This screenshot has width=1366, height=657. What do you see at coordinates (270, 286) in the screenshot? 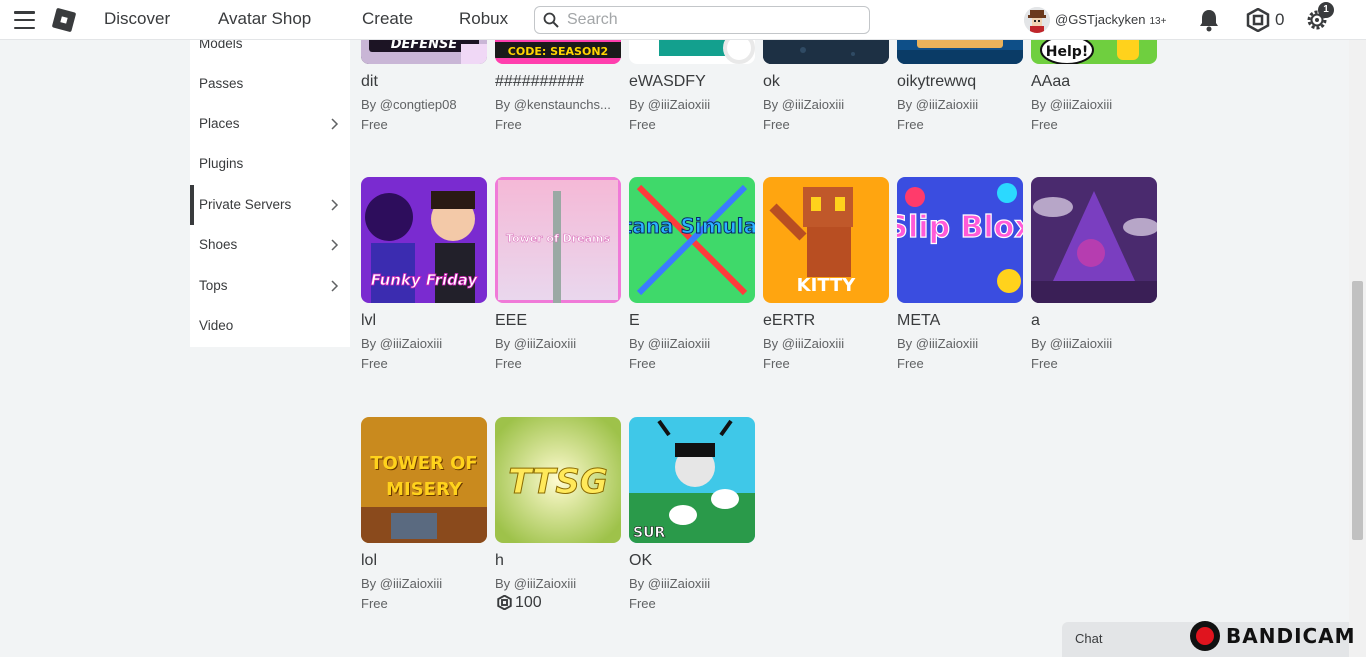
I see `sidebar-item-tops: Tops` at bounding box center [270, 286].